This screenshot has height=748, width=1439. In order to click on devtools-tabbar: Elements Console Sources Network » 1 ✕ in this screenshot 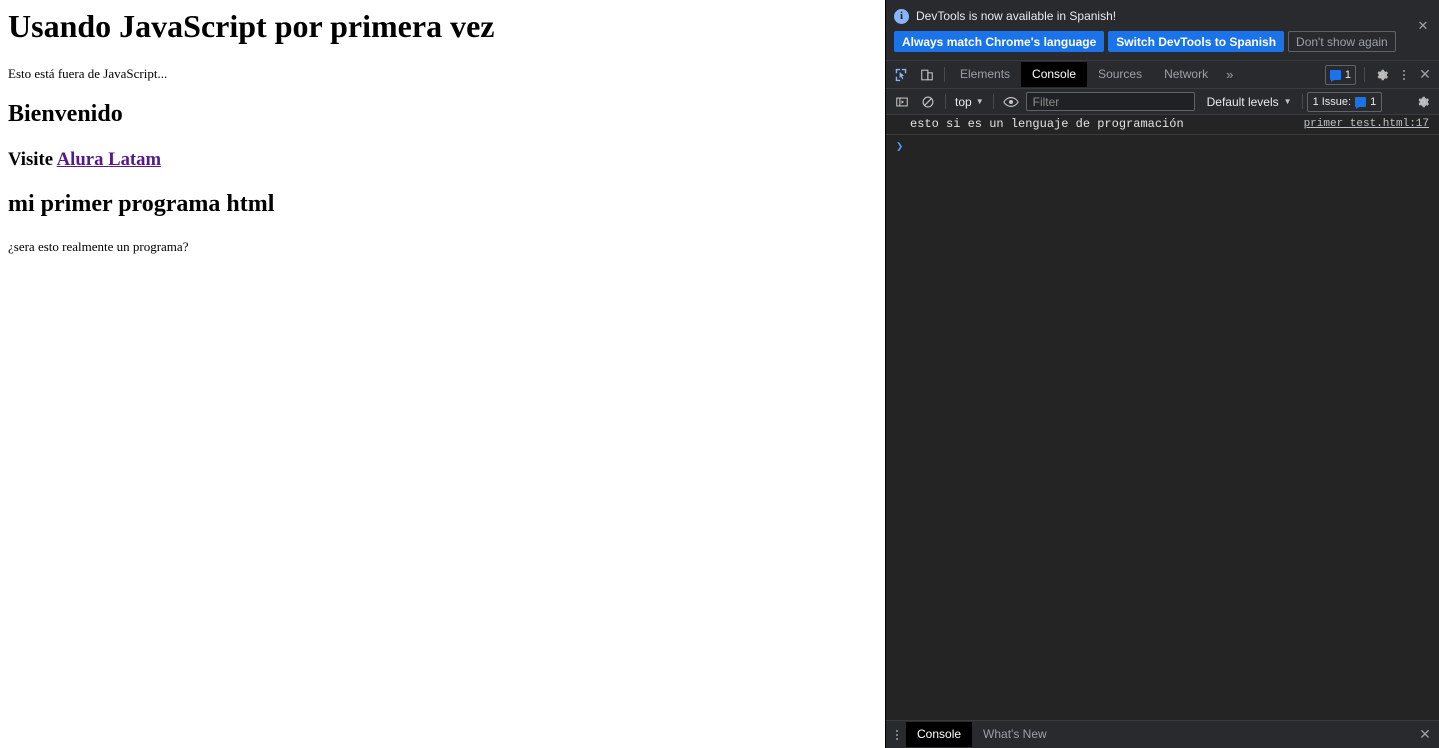, I will do `click(1162, 75)`.